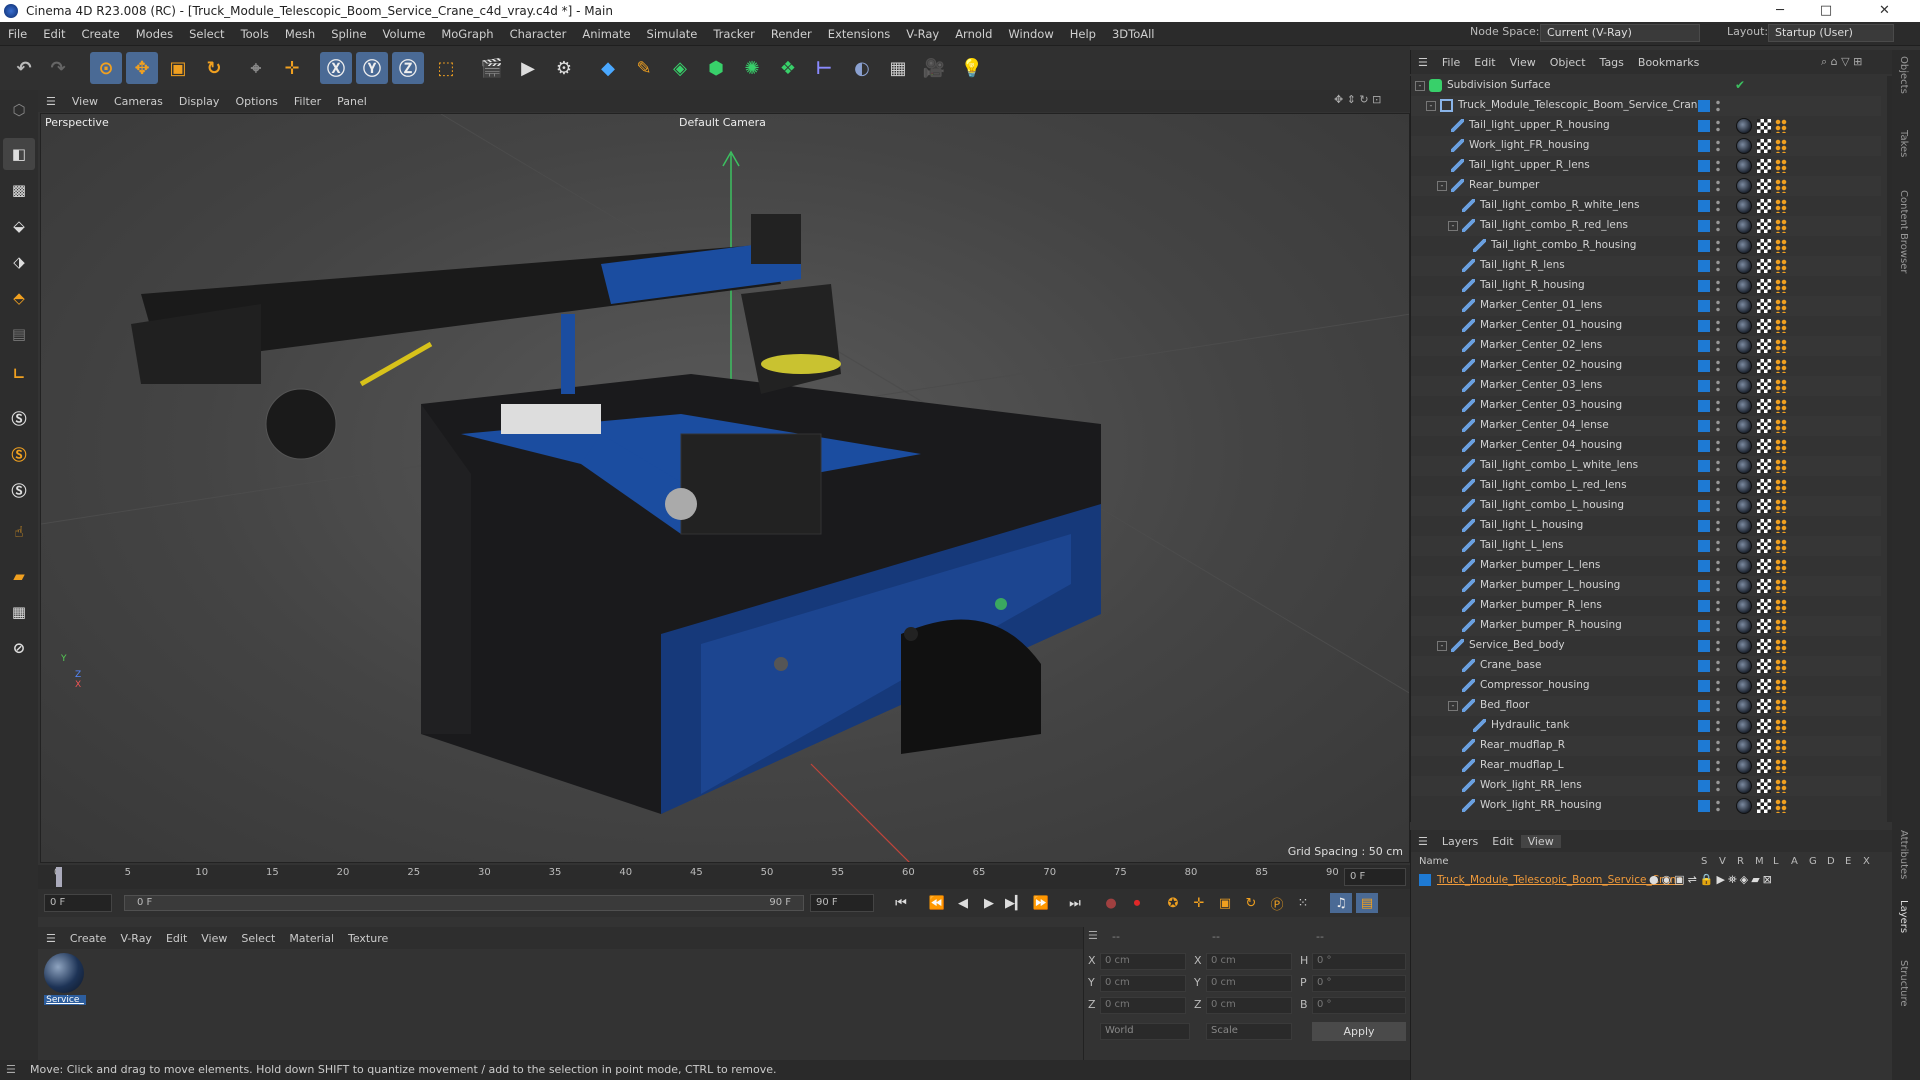 This screenshot has height=1080, width=1920. I want to click on object-row: Tail_light_L_housing, so click(1646, 526).